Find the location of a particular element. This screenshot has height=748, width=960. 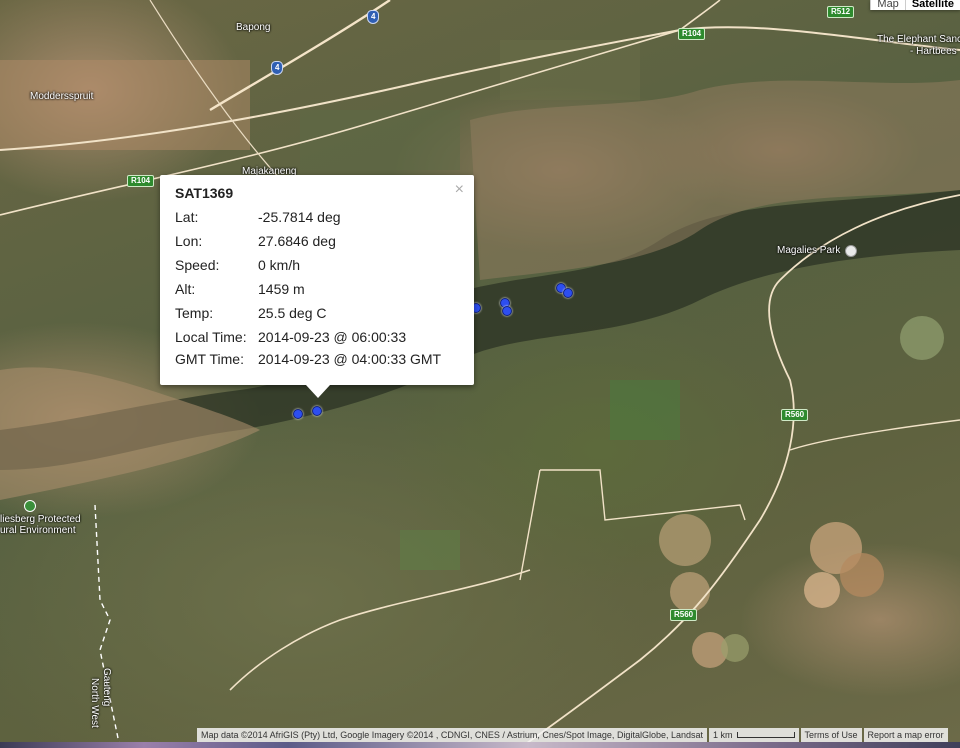

place-label: Bapong is located at coordinates (253, 27).